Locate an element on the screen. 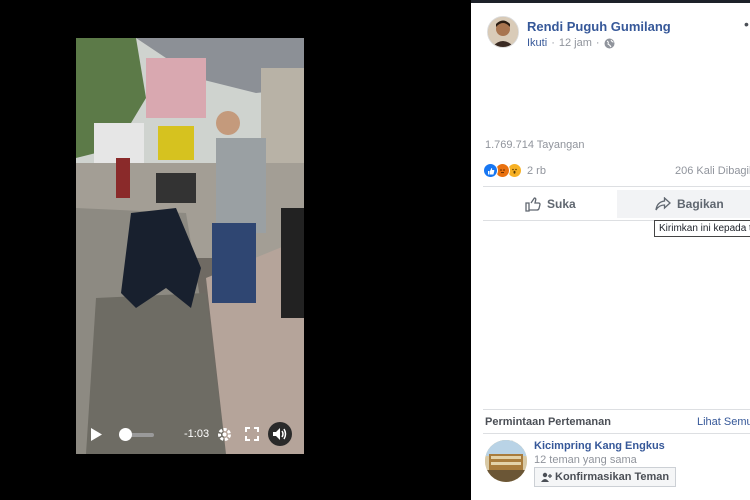 This screenshot has width=750, height=500. like-reaction-icon is located at coordinates (490, 170).